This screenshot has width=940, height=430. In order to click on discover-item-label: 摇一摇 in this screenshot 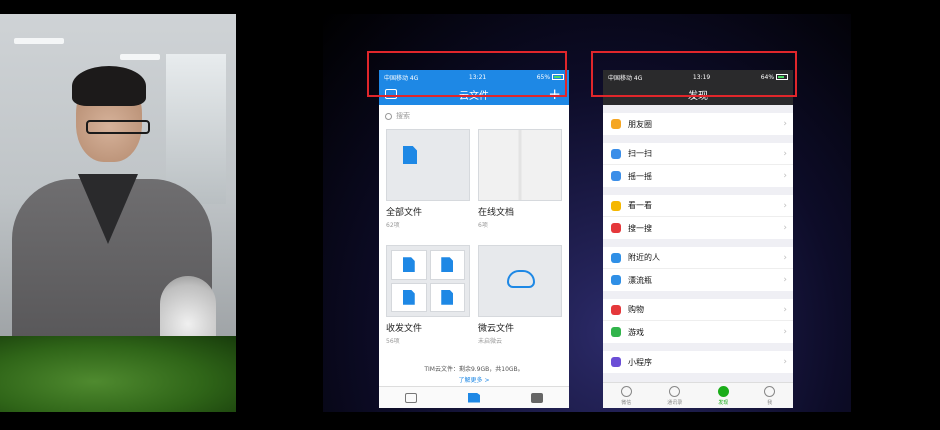, I will do `click(640, 176)`.